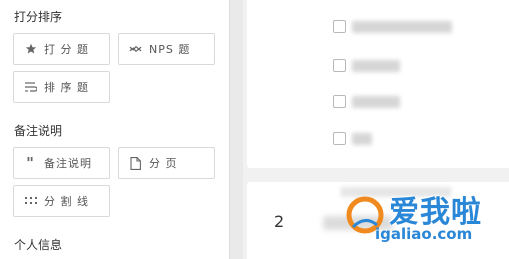  What do you see at coordinates (135, 49) in the screenshot?
I see `trend-icon` at bounding box center [135, 49].